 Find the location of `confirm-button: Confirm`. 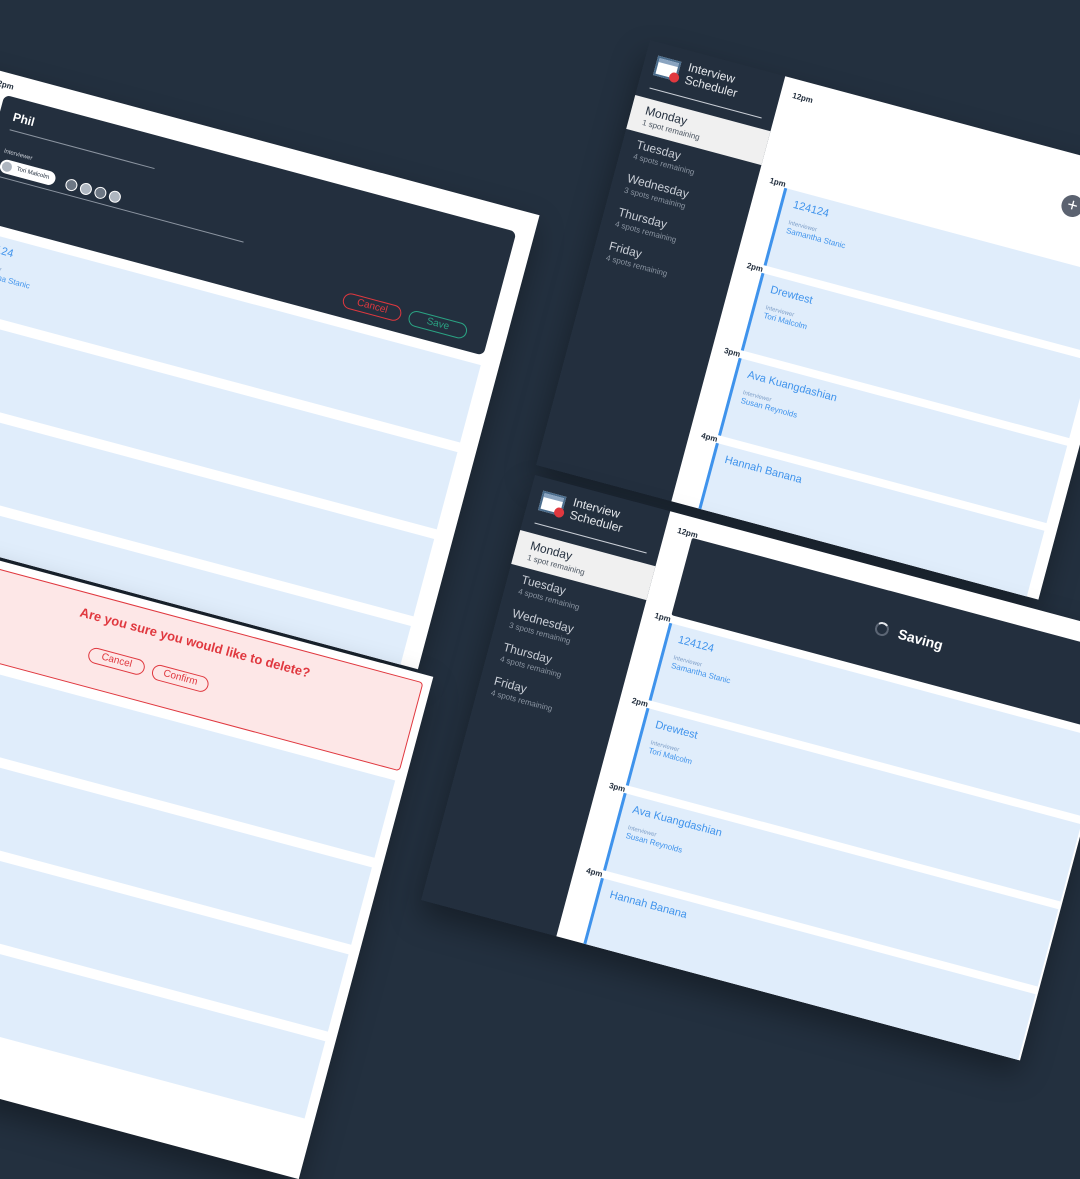

confirm-button: Confirm is located at coordinates (180, 678).